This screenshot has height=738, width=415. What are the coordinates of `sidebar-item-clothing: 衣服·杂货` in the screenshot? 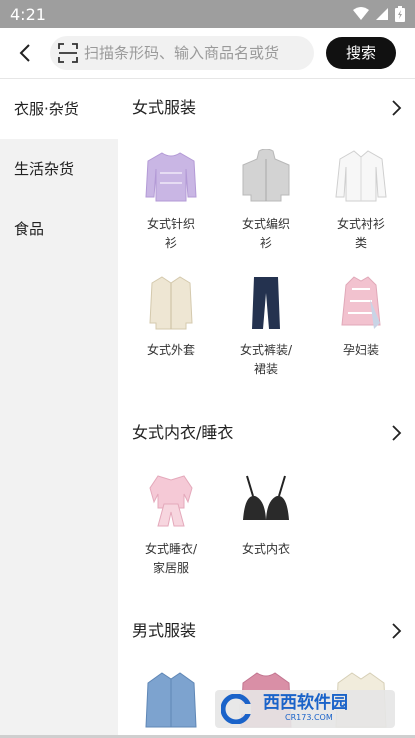 It's located at (59, 109).